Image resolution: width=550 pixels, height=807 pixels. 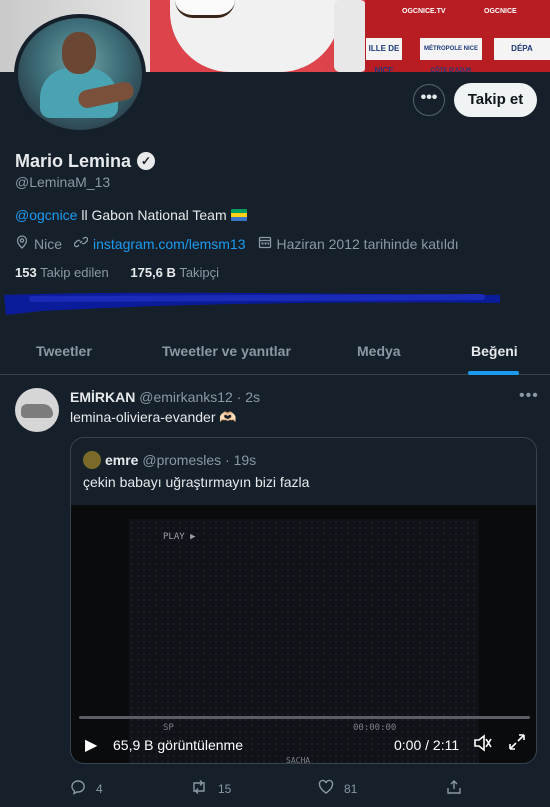 I want to click on quote-text: çekin babayı uğraştırmayın bizi fazla, so click(x=196, y=482).